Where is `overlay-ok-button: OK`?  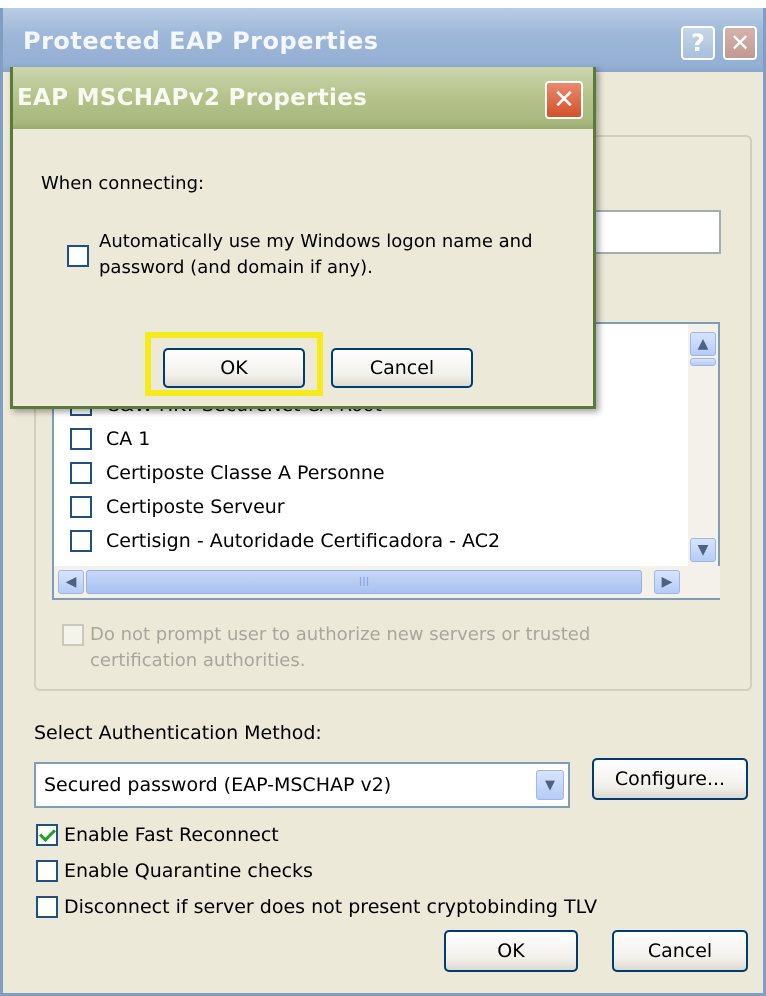
overlay-ok-button: OK is located at coordinates (234, 368).